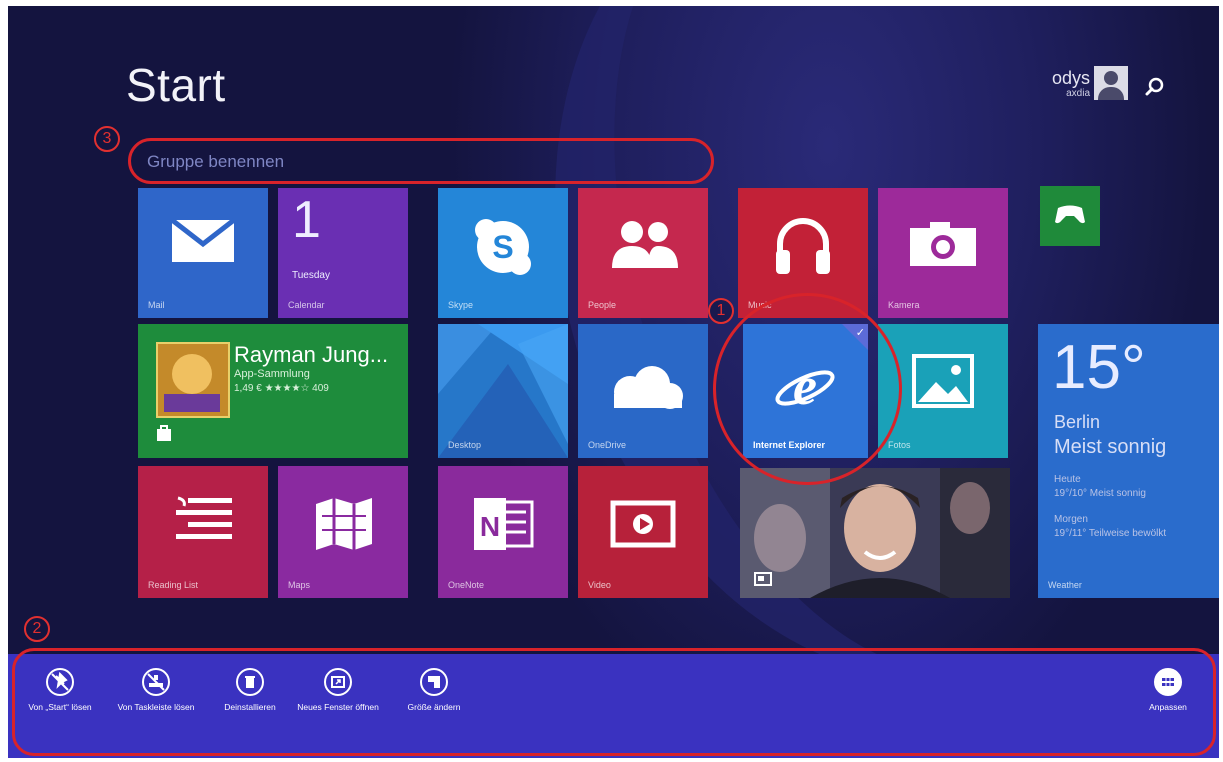 The image size is (1223, 762). Describe the element at coordinates (343, 253) in the screenshot. I see `tile-calendar: 1 Tuesday Calendar` at that location.